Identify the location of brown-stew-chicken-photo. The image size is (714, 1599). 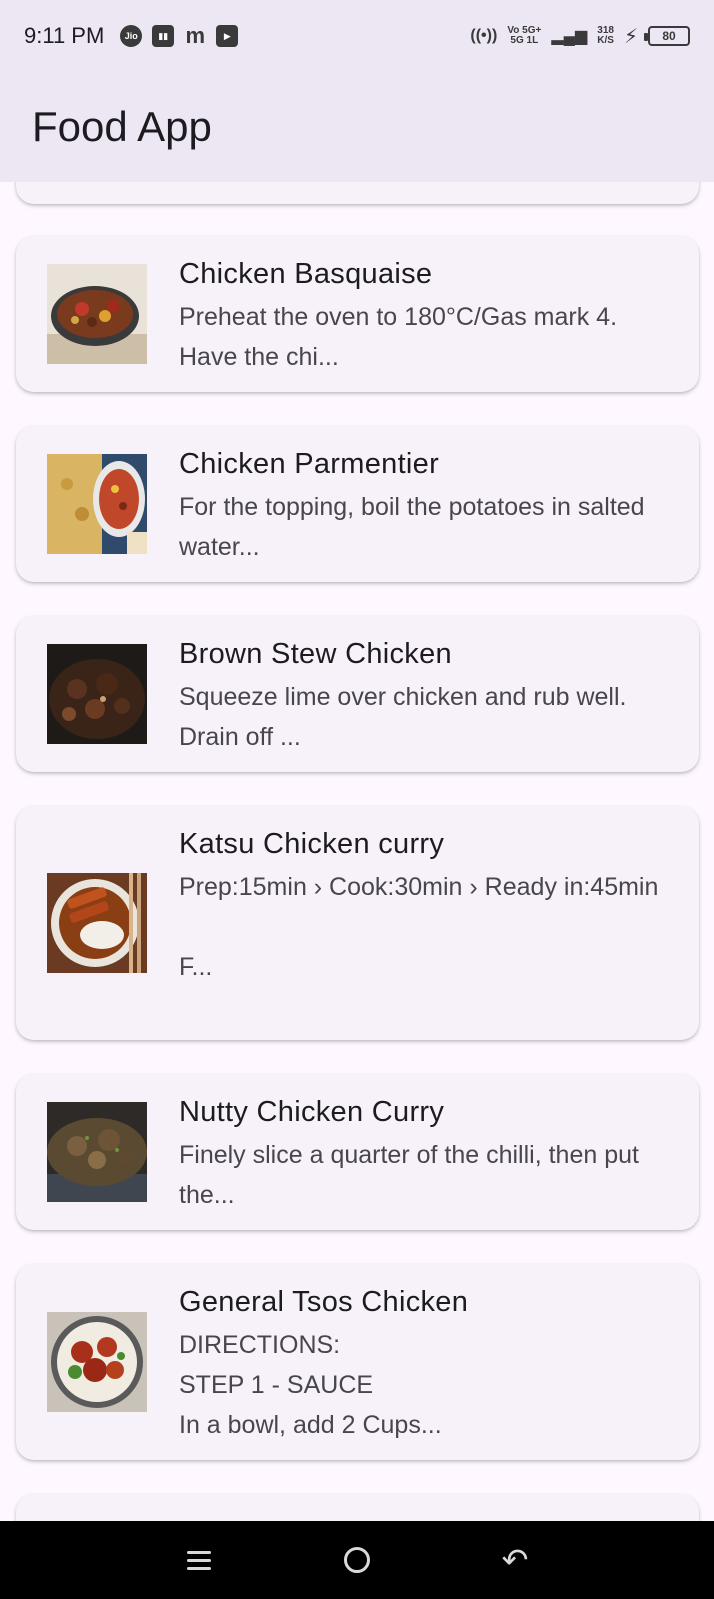
(97, 694).